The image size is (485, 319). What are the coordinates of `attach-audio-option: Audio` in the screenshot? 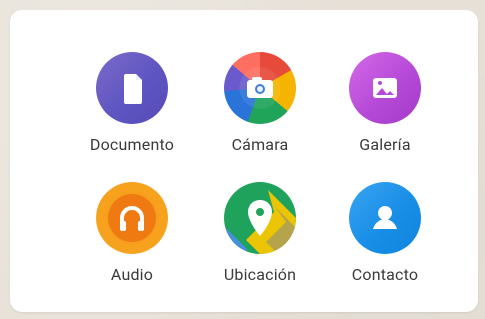 It's located at (132, 242).